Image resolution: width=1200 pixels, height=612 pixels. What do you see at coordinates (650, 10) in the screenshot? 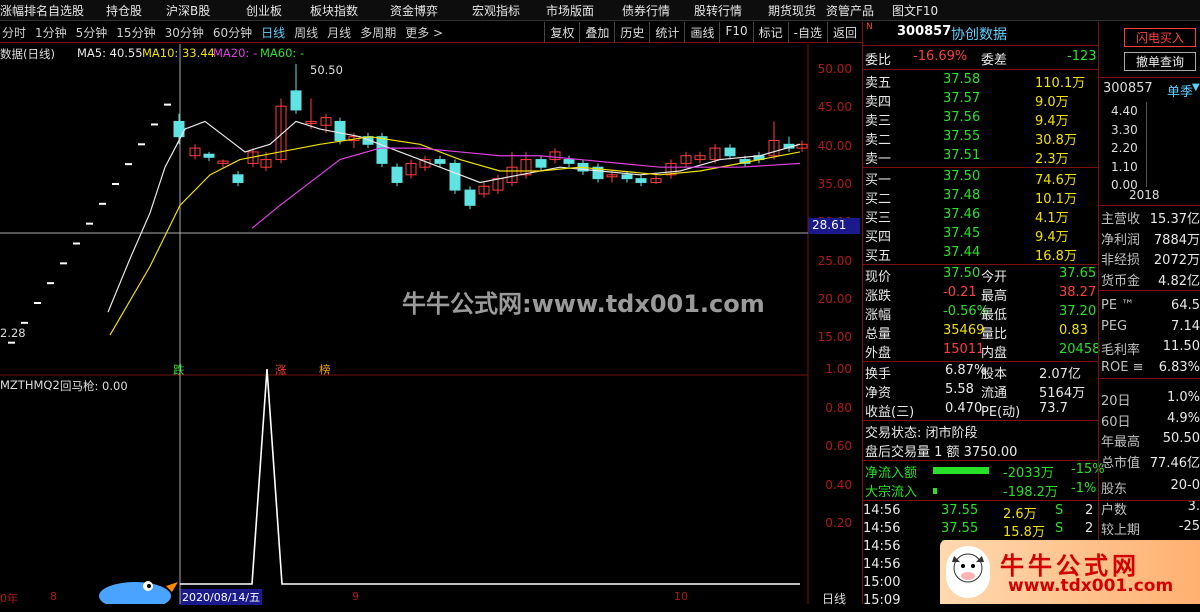
I see `menu-item-9: 债券行情` at bounding box center [650, 10].